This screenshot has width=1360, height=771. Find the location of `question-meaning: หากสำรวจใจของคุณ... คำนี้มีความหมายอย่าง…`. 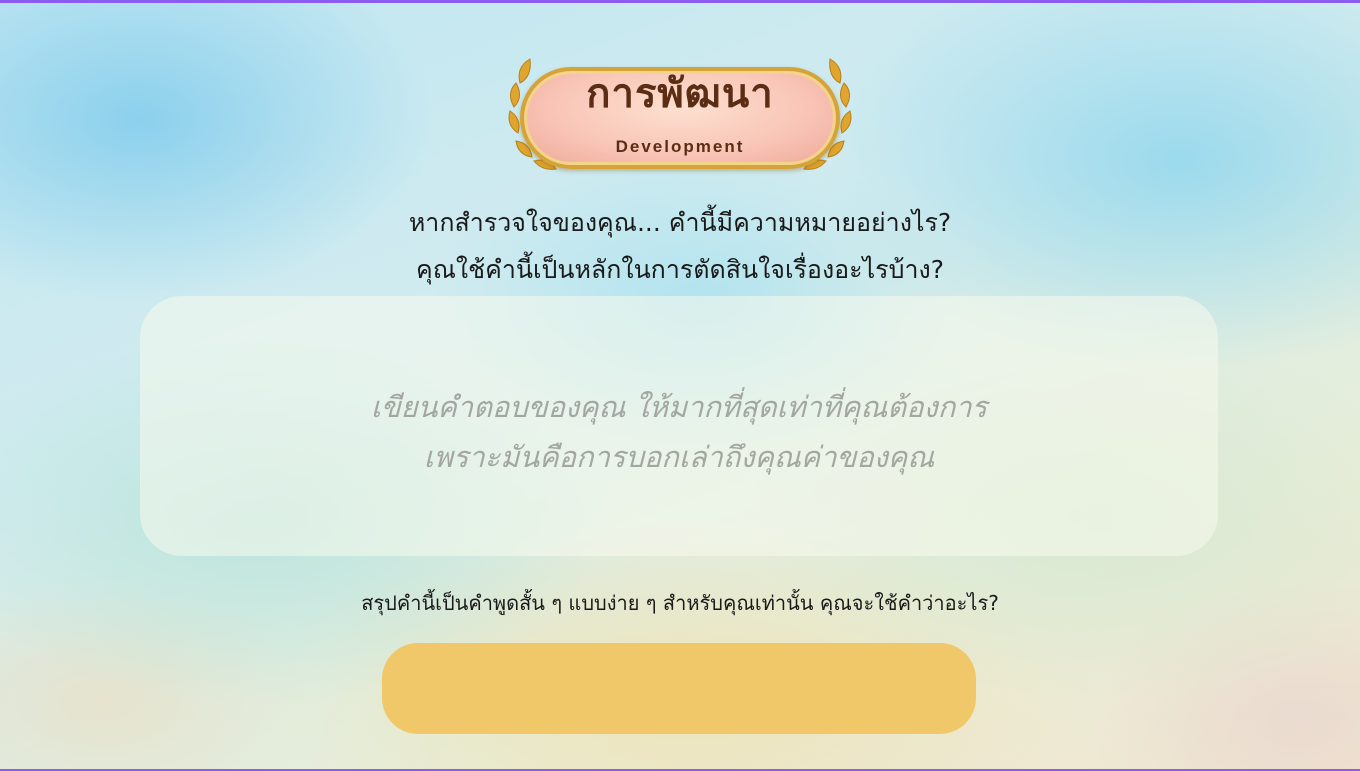

question-meaning: หากสำรวจใจของคุณ... คำนี้มีความหมายอย่าง… is located at coordinates (680, 222).